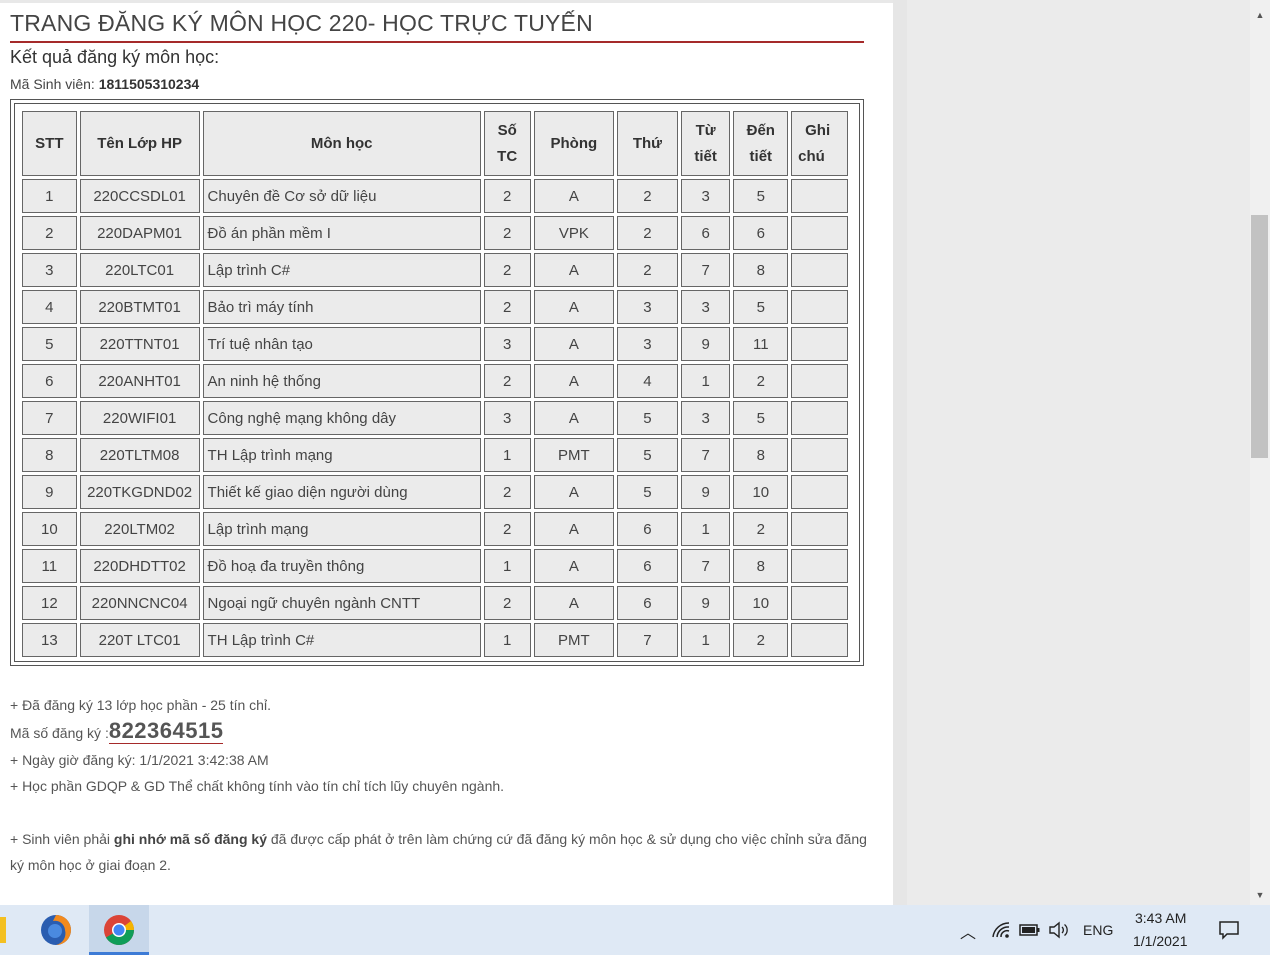 Image resolution: width=1270 pixels, height=955 pixels. What do you see at coordinates (139, 455) in the screenshot?
I see `cell-class-code: 220TLTM08` at bounding box center [139, 455].